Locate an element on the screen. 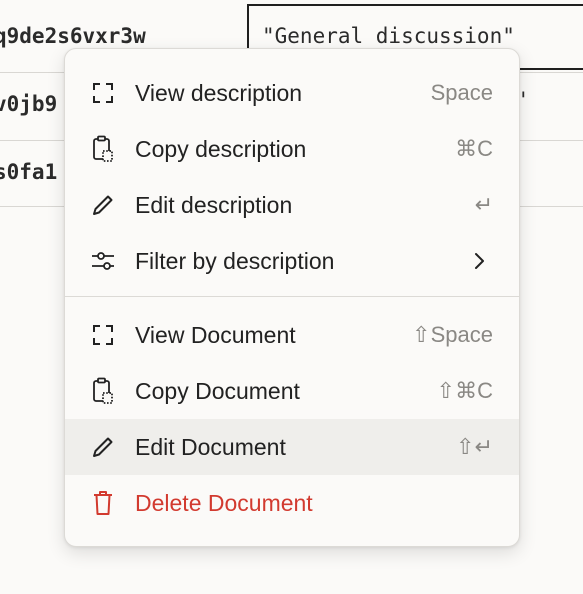 Image resolution: width=583 pixels, height=594 pixels. trash-icon is located at coordinates (103, 503).